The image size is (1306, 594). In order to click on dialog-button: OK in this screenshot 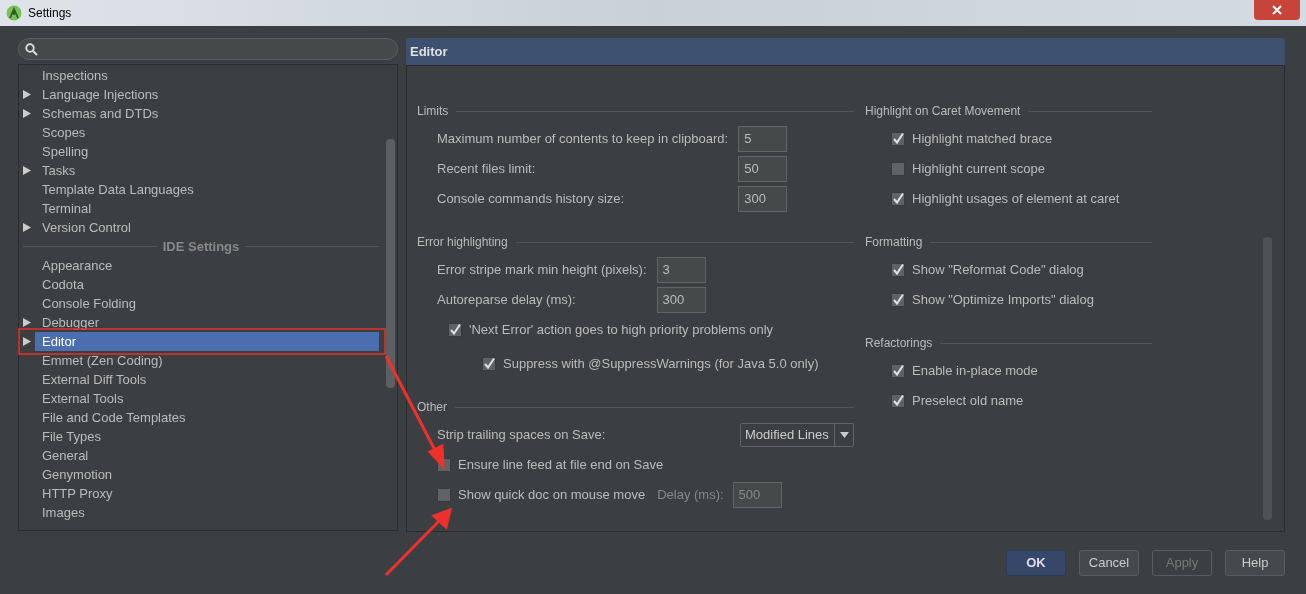, I will do `click(1036, 563)`.